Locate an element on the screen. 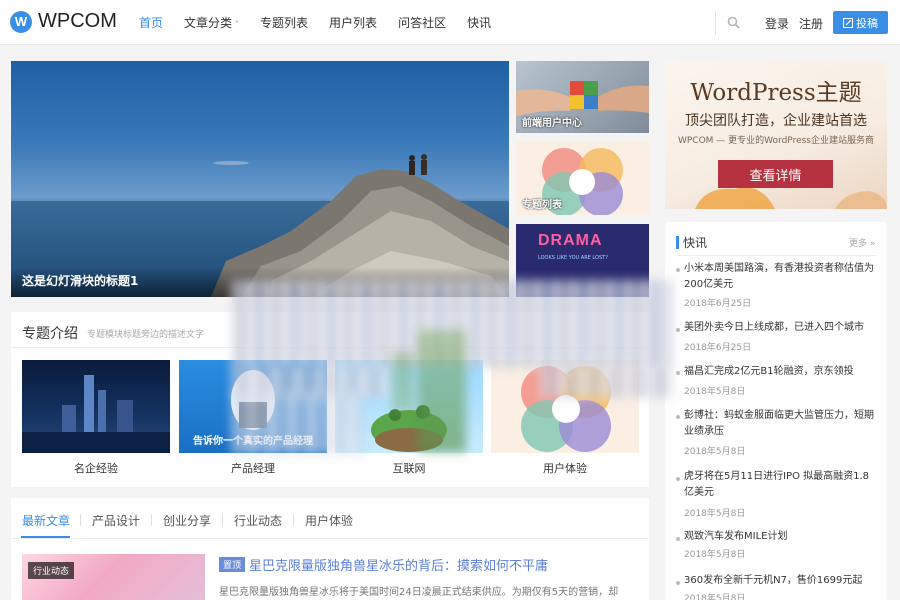 This screenshot has height=600, width=900. kuaixun-more-link: 更多 » is located at coordinates (862, 242).